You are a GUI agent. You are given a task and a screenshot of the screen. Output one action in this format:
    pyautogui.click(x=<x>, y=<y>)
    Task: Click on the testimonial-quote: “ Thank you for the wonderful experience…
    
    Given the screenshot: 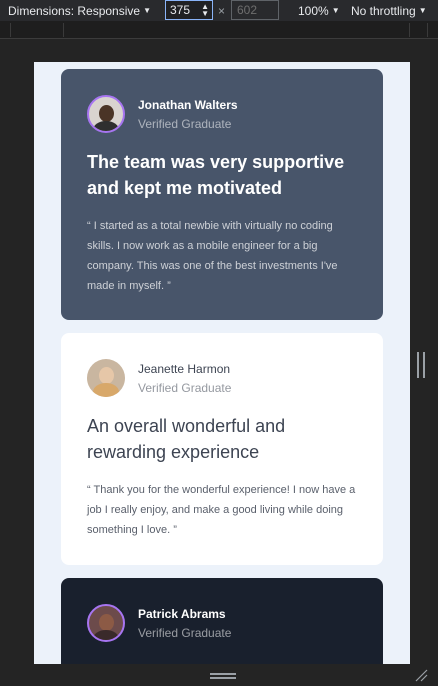 What is the action you would take?
    pyautogui.click(x=221, y=510)
    